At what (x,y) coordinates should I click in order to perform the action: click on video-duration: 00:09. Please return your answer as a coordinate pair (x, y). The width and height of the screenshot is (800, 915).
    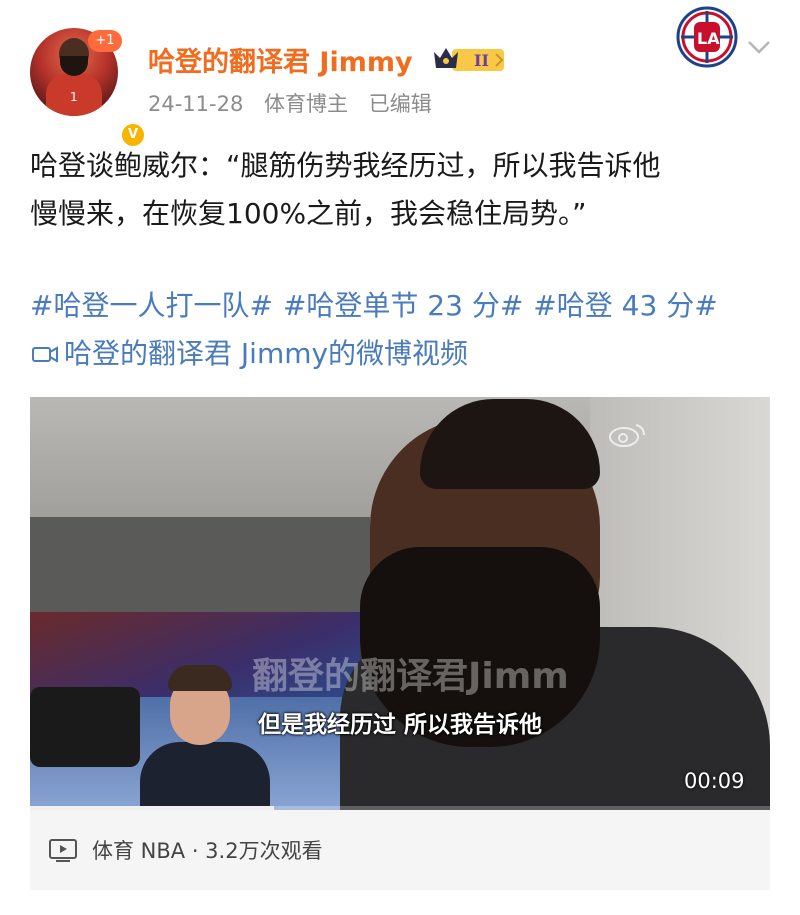
    Looking at the image, I should click on (714, 781).